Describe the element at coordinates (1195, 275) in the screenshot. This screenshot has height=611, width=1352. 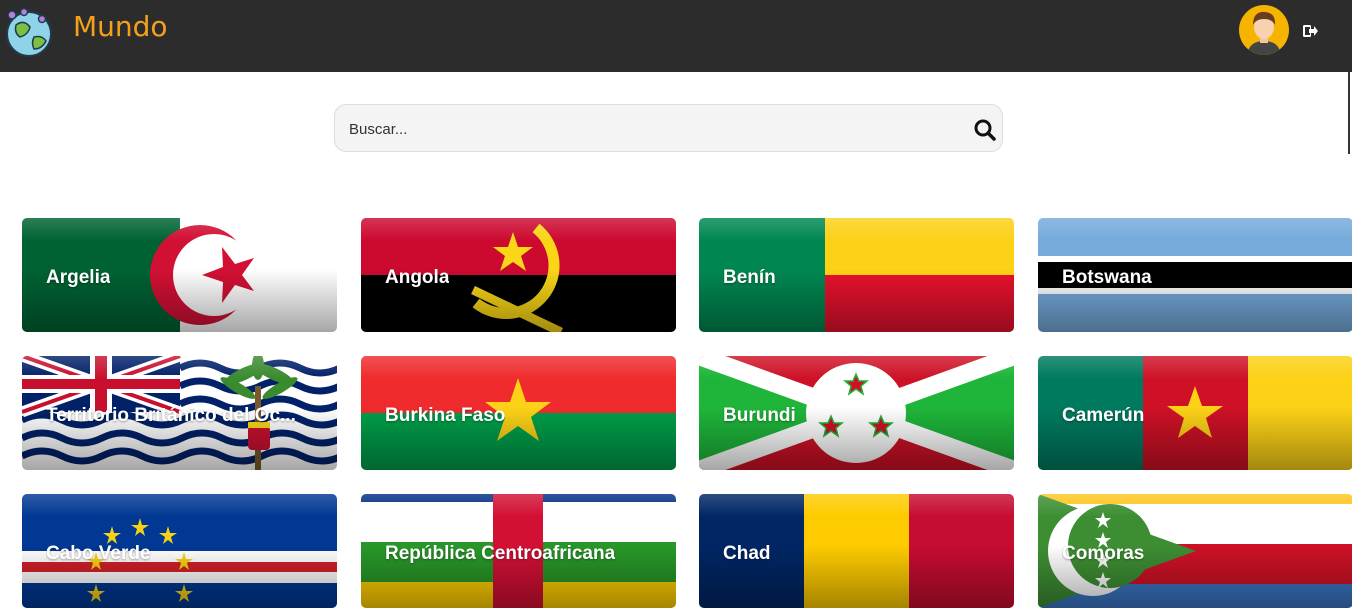
I see `country-card-botswana: Botswana` at that location.